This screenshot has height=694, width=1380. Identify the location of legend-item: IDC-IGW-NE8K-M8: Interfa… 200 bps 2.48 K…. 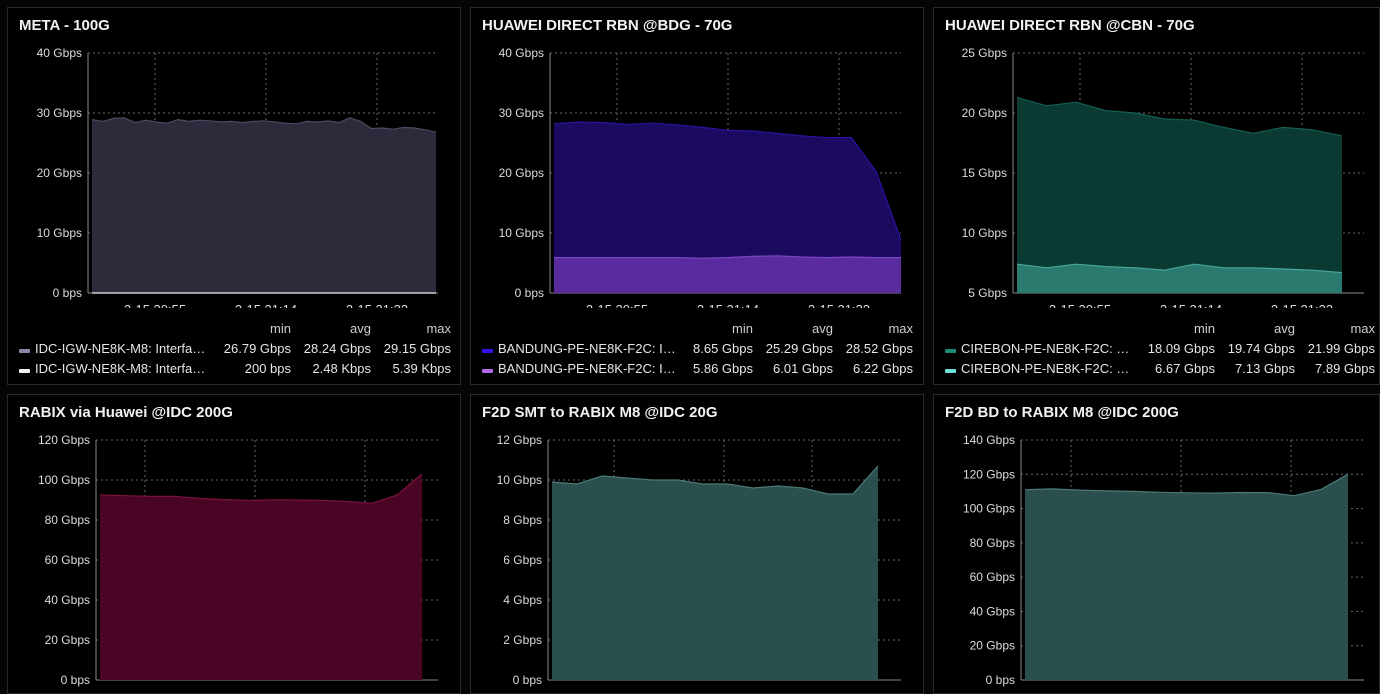
(235, 371).